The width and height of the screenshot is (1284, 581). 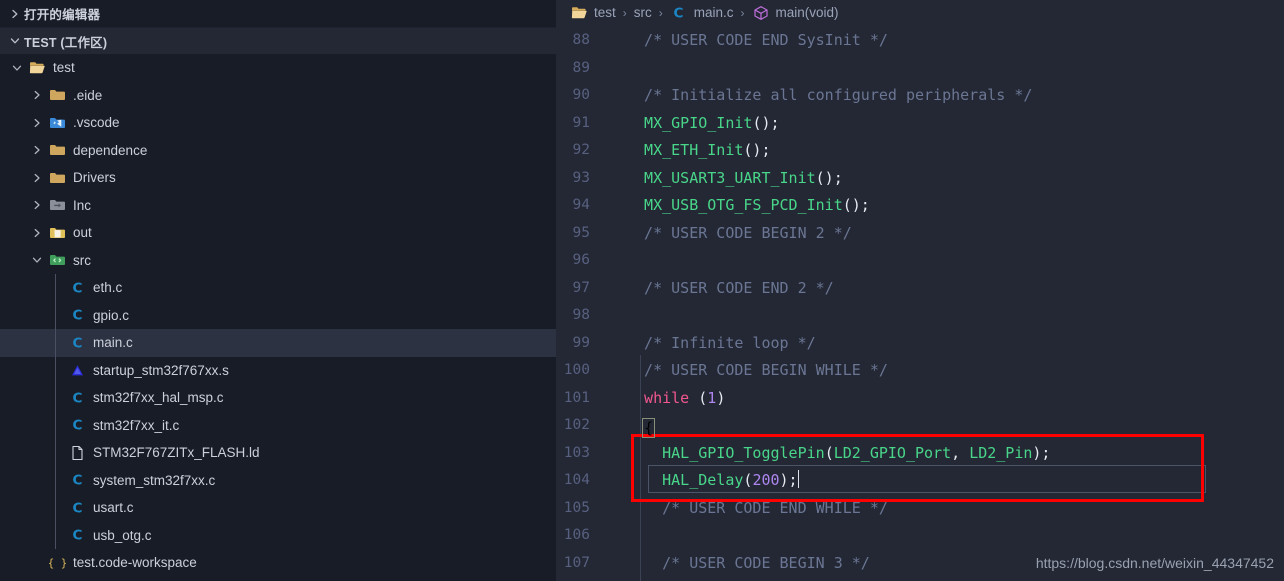 What do you see at coordinates (593, 12) in the screenshot?
I see `breadcrumb-item-test: test` at bounding box center [593, 12].